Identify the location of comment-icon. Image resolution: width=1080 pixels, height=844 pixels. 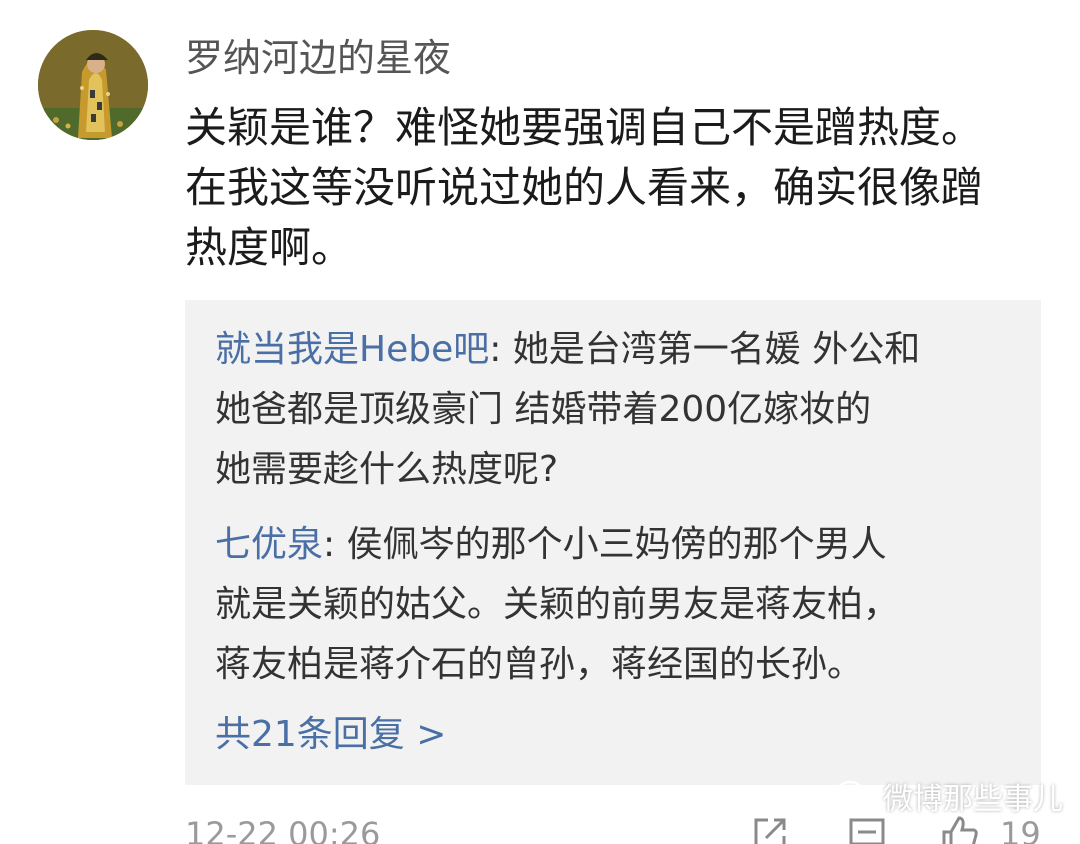
(867, 829).